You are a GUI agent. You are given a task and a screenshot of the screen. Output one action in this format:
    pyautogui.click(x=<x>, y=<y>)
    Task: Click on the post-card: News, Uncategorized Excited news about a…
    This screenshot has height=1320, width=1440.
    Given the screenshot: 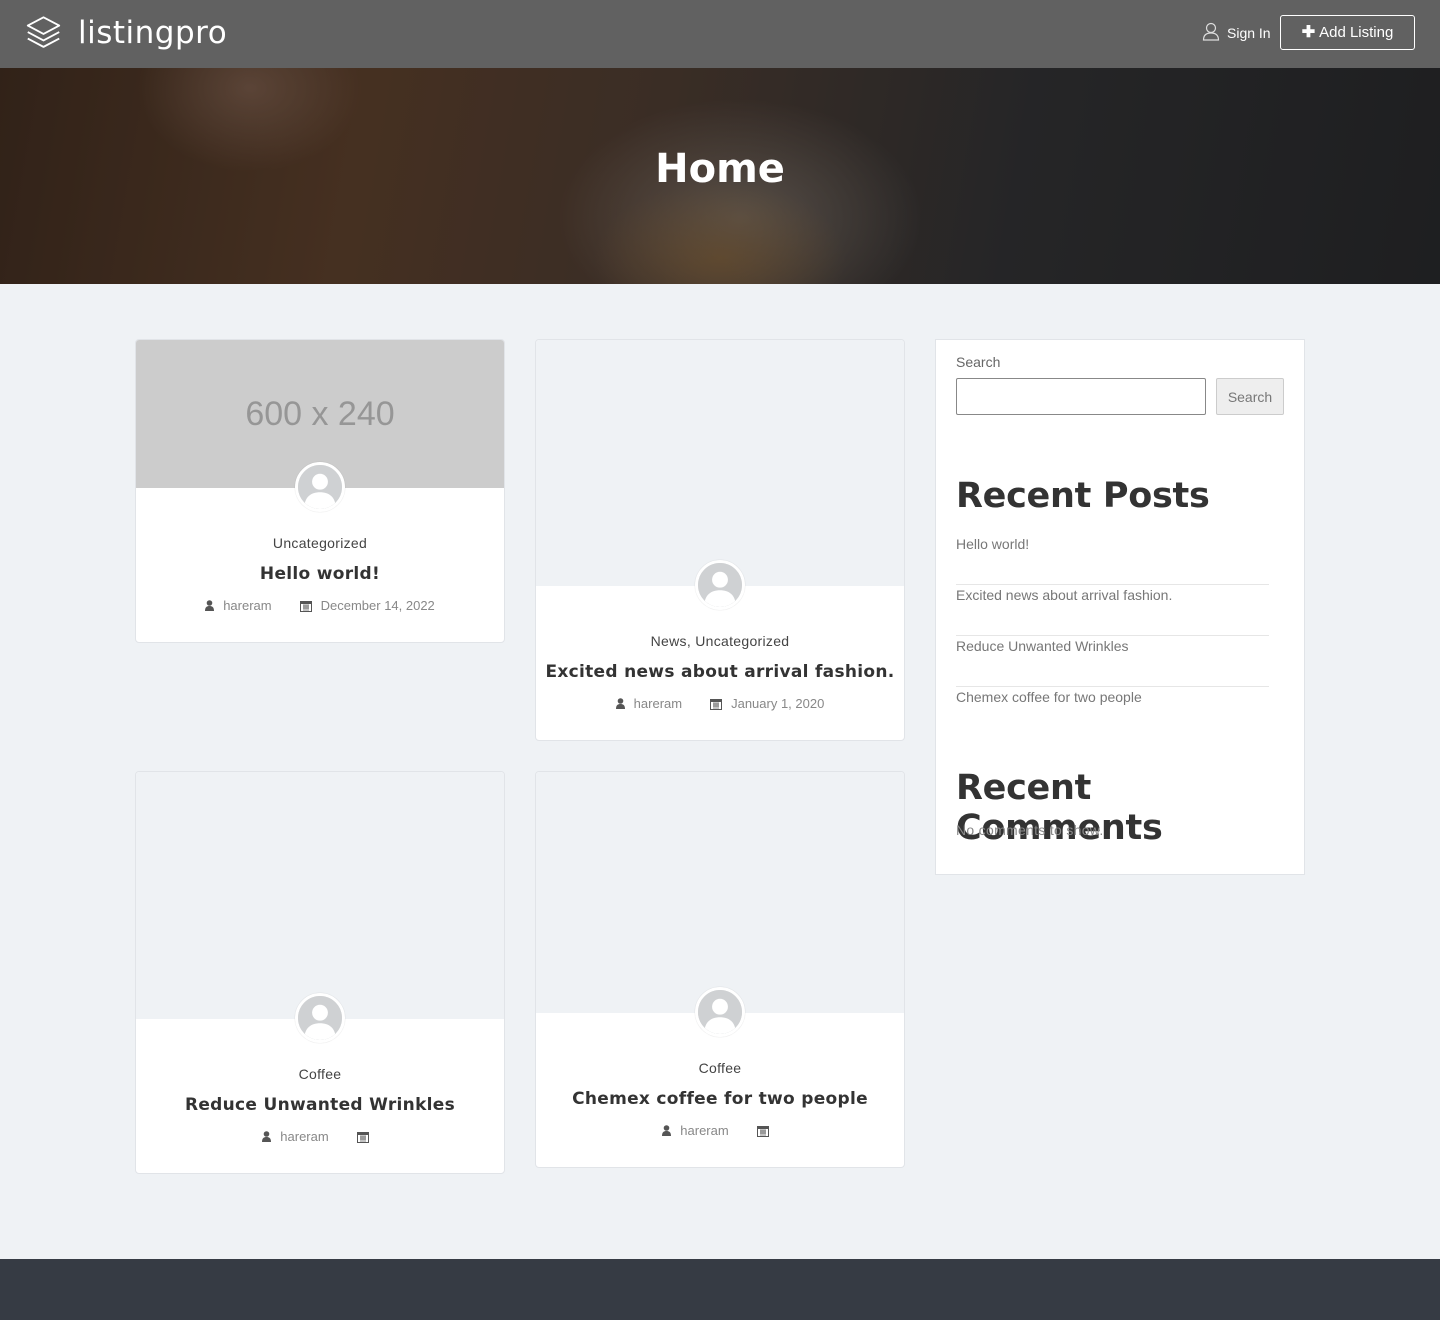 What is the action you would take?
    pyautogui.click(x=720, y=540)
    